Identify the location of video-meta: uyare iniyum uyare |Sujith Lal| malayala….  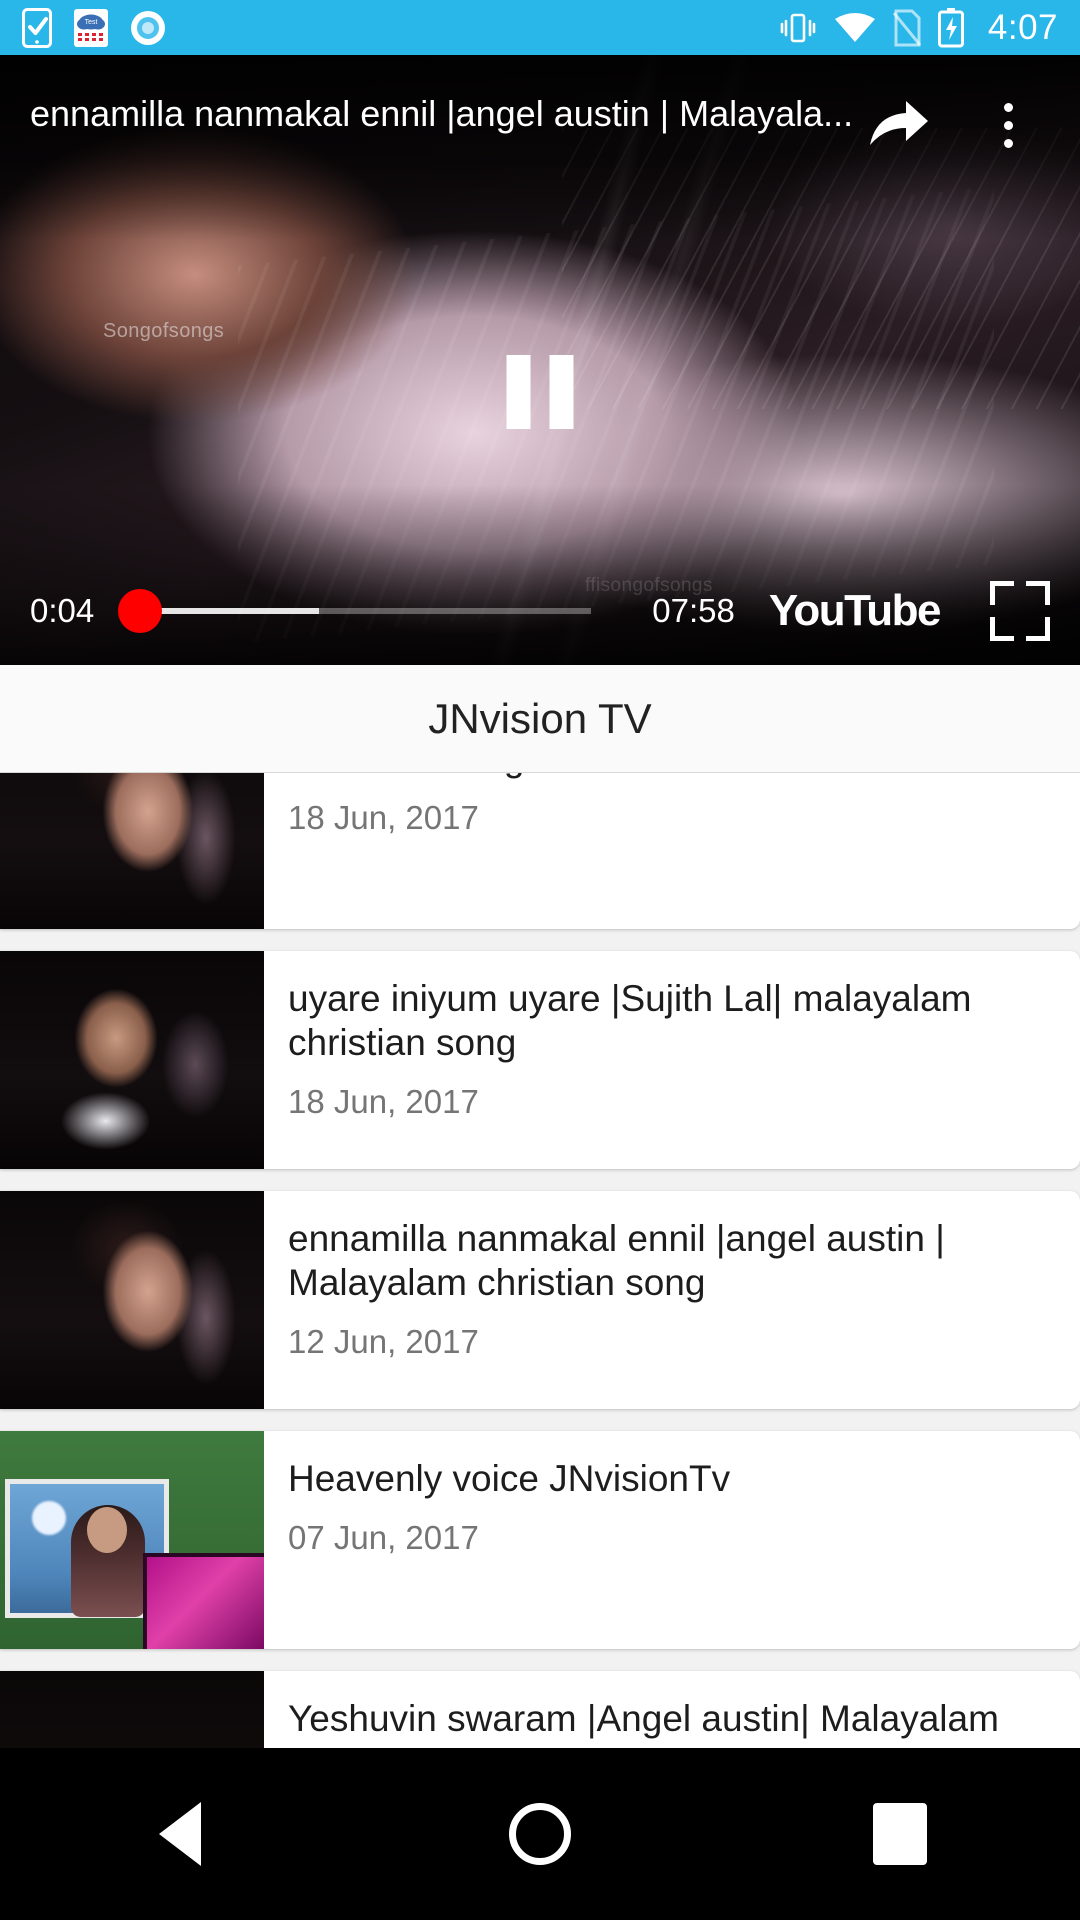
(672, 1060).